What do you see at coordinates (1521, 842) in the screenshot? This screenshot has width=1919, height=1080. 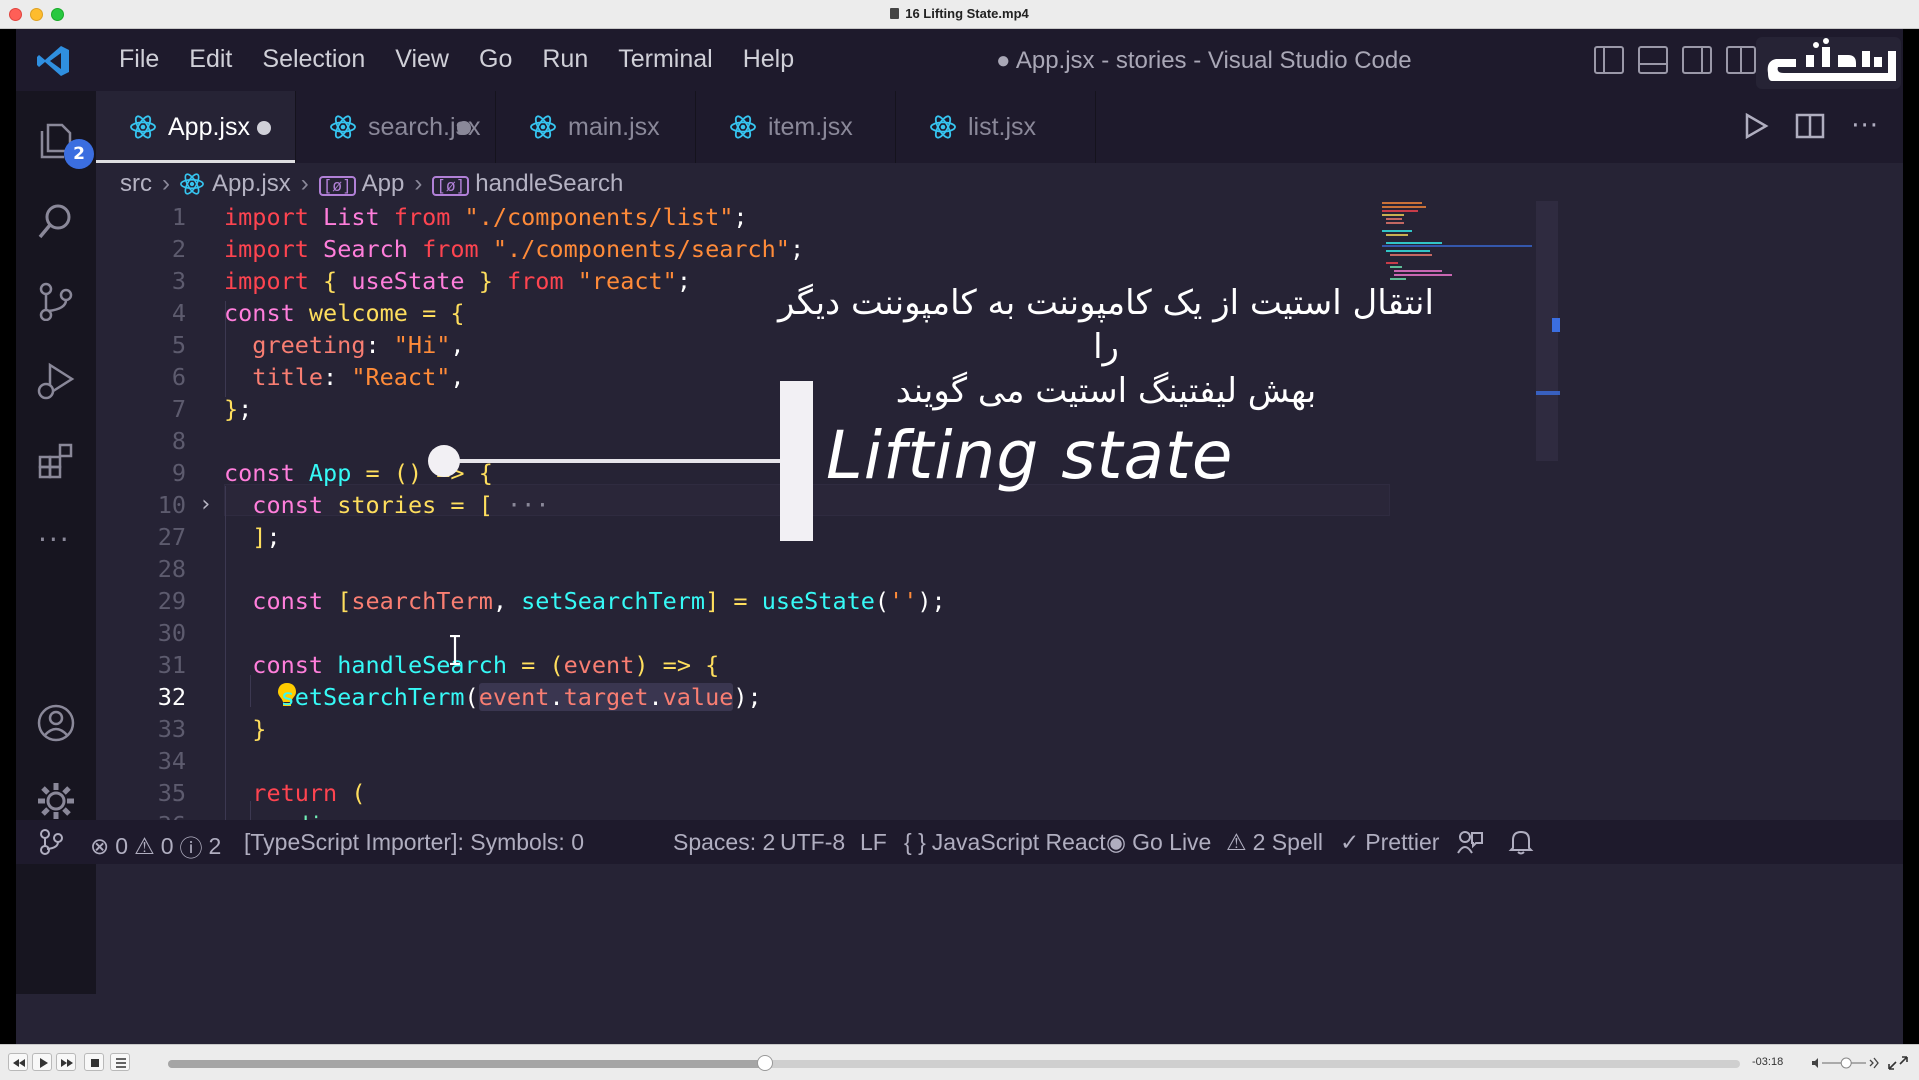 I see `bell-icon` at bounding box center [1521, 842].